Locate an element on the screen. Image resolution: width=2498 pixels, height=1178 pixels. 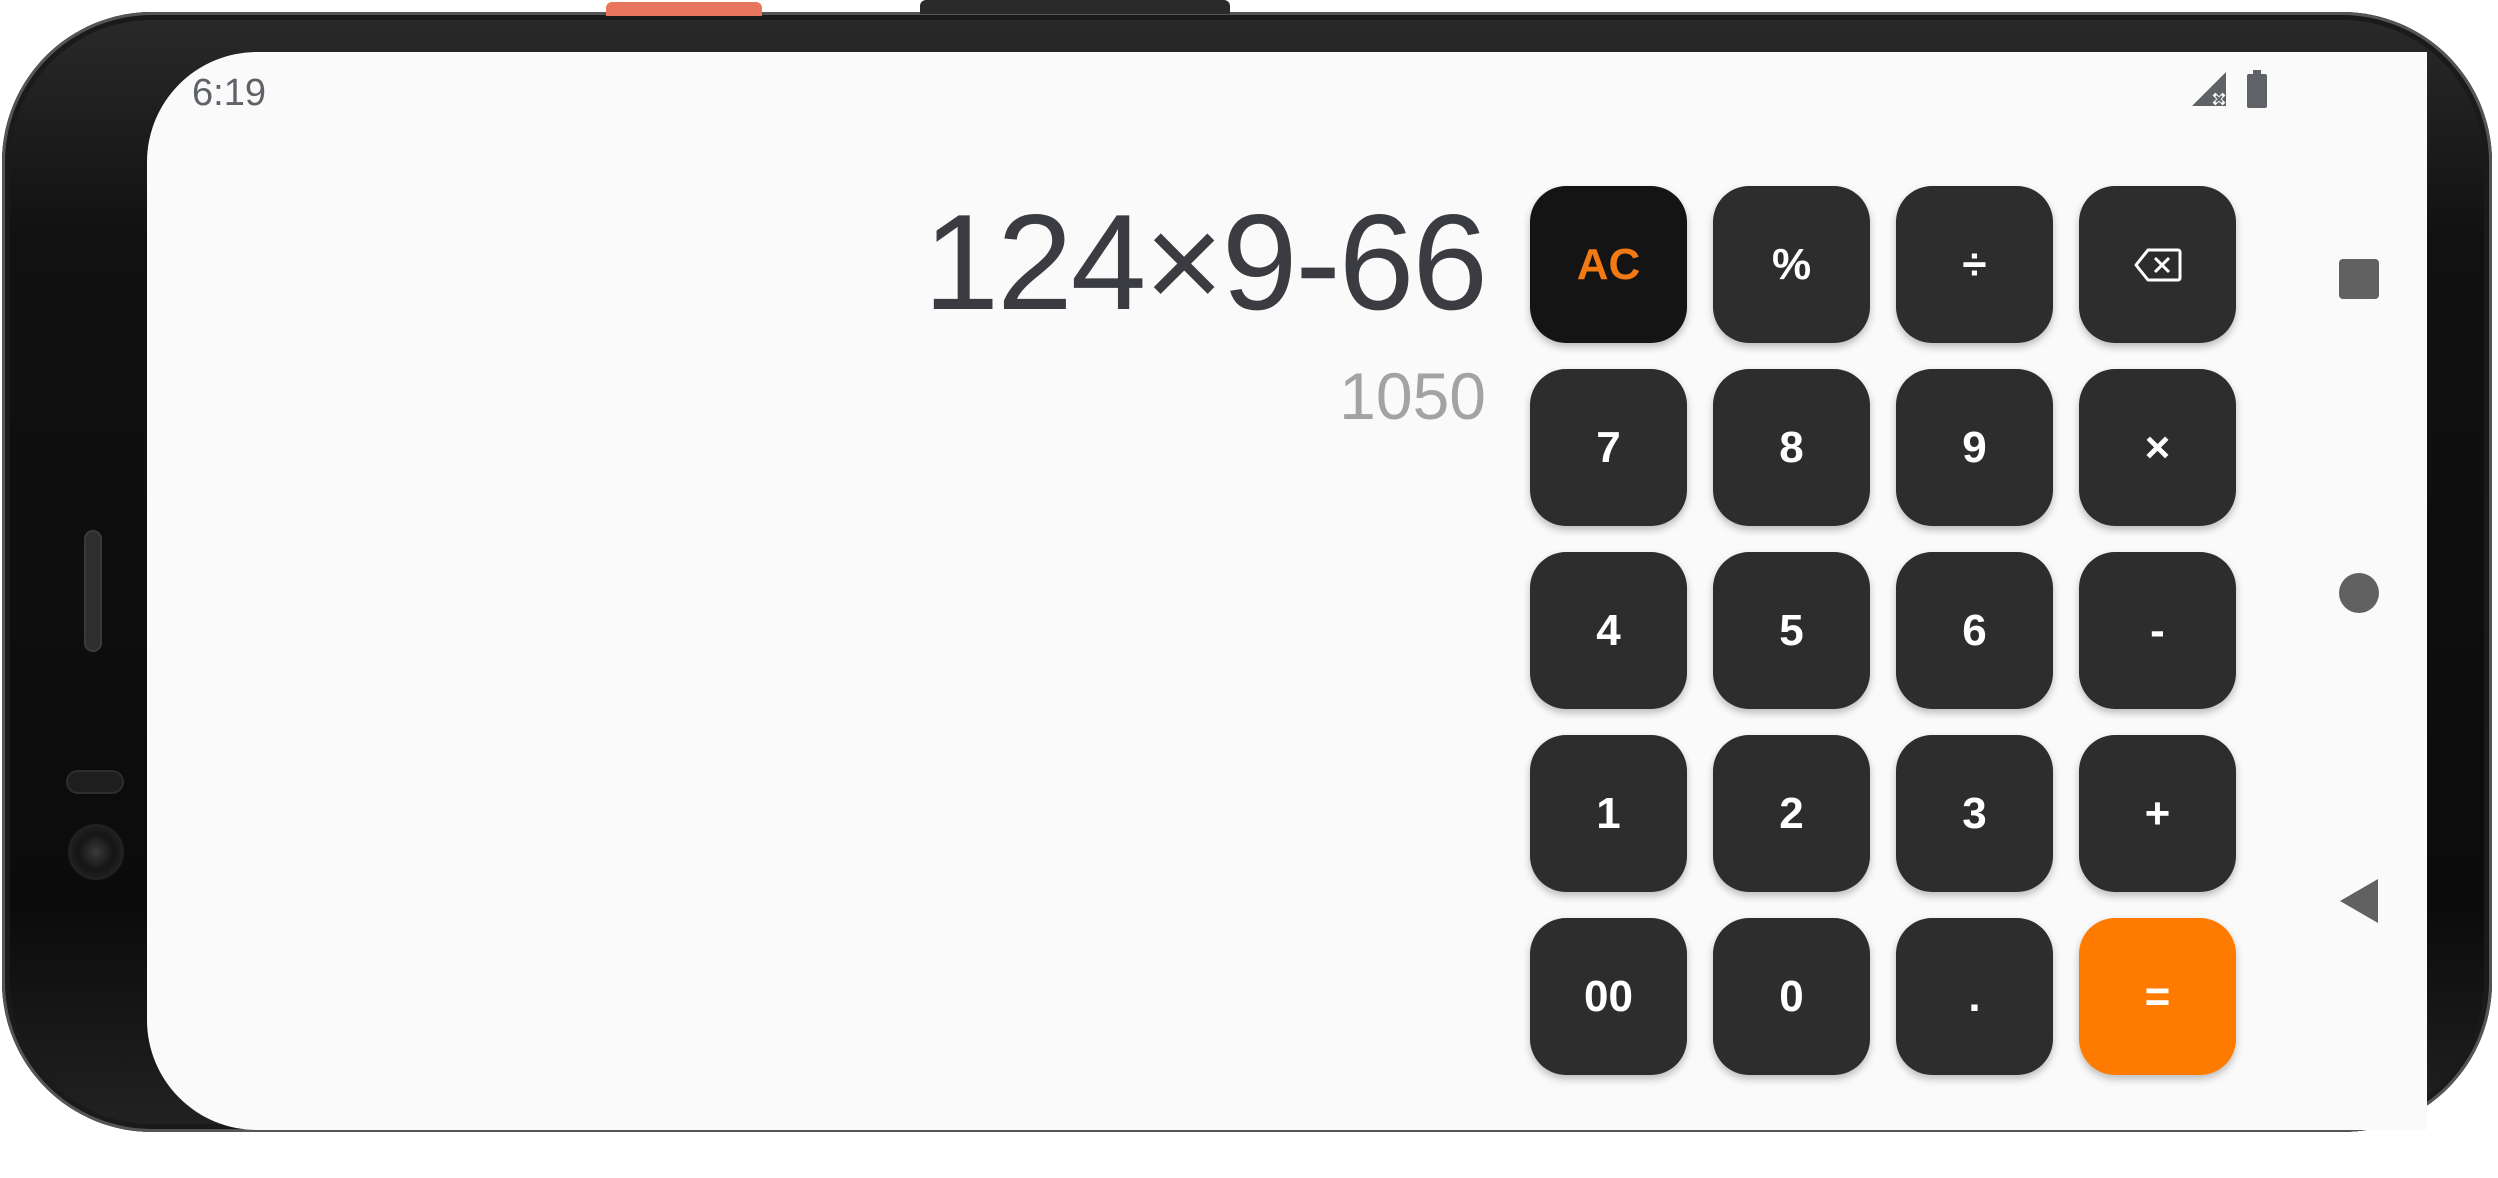
expression-display: 124×9-66 is located at coordinates (1205, 262).